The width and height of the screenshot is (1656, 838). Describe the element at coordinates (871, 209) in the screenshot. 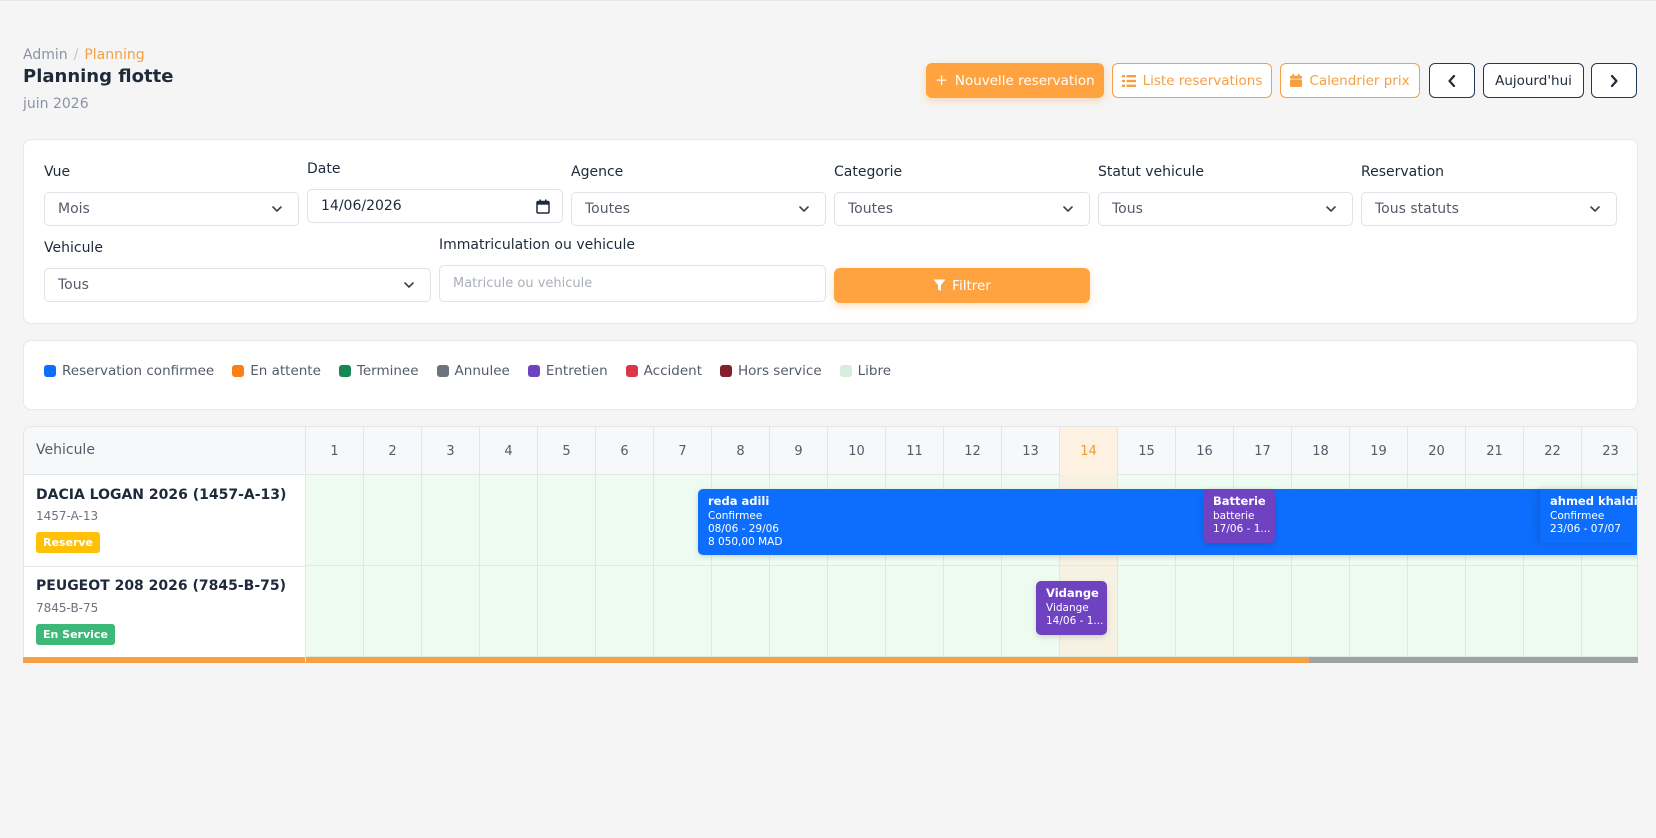

I see `category-value: Toutes` at that location.